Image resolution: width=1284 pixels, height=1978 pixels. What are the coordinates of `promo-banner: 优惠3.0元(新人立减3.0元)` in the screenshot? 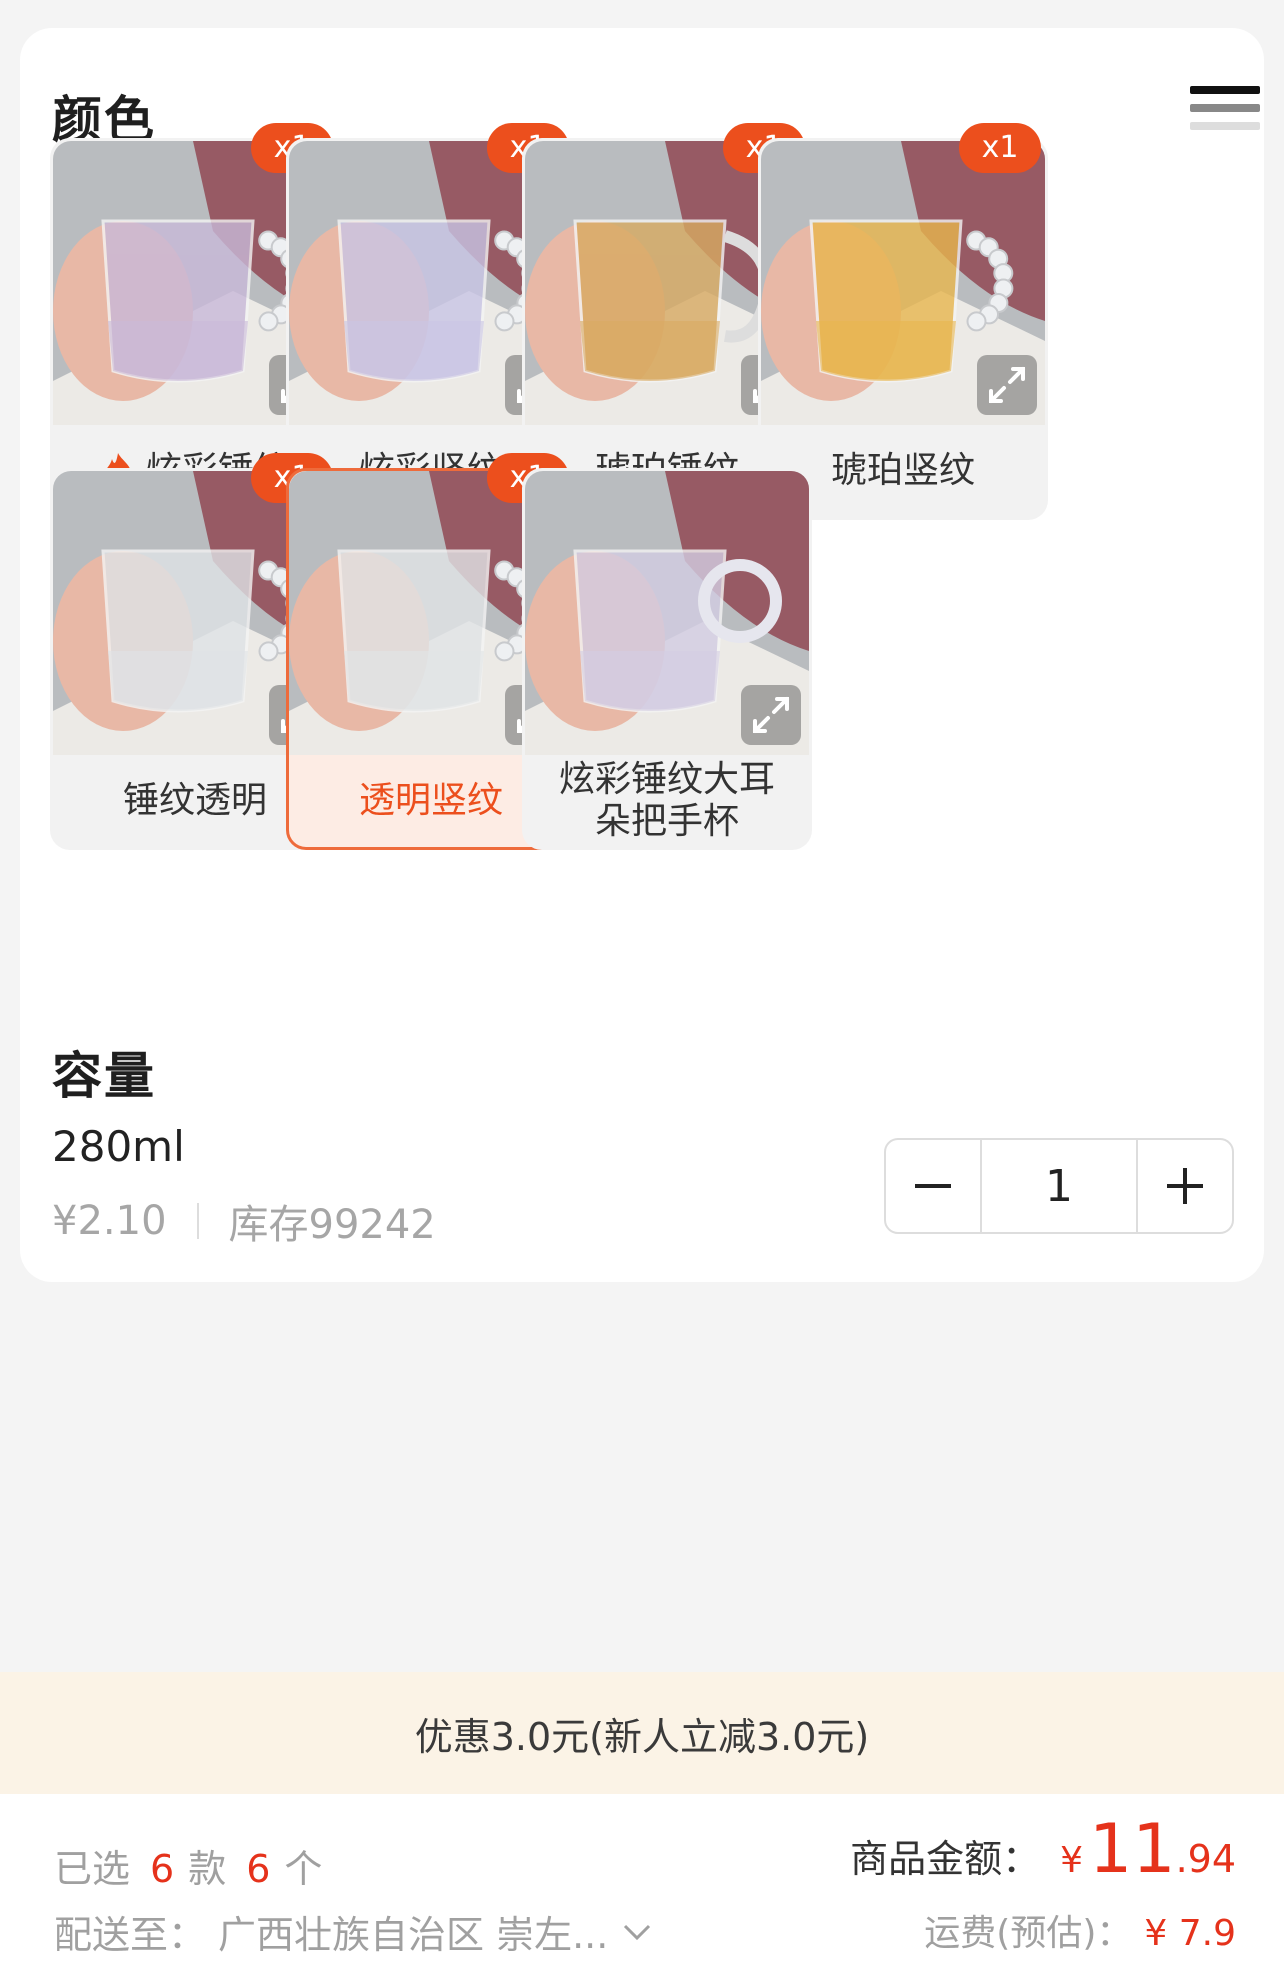 It's located at (642, 1733).